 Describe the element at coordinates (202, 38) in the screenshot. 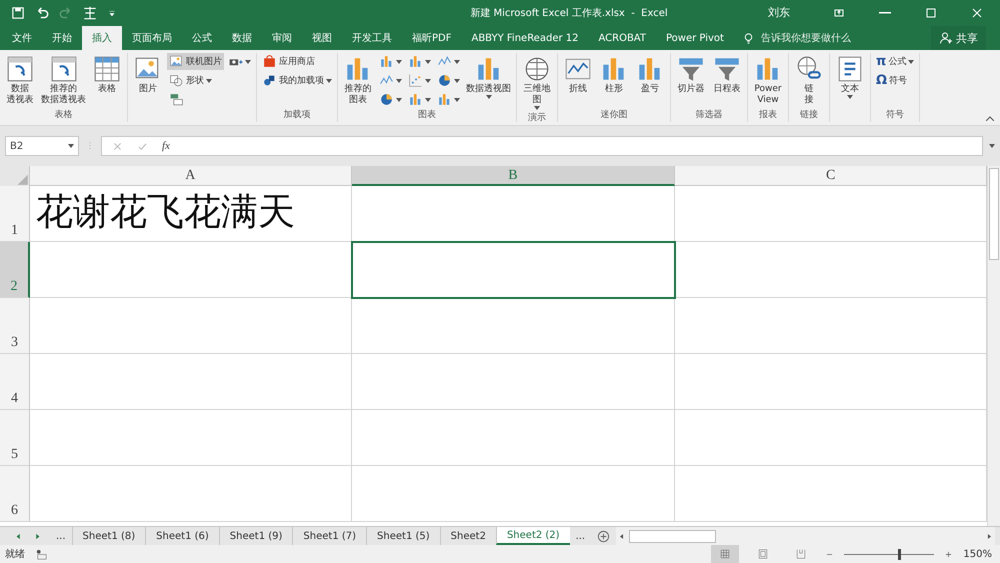

I see `ribbon-tab: 公式` at that location.